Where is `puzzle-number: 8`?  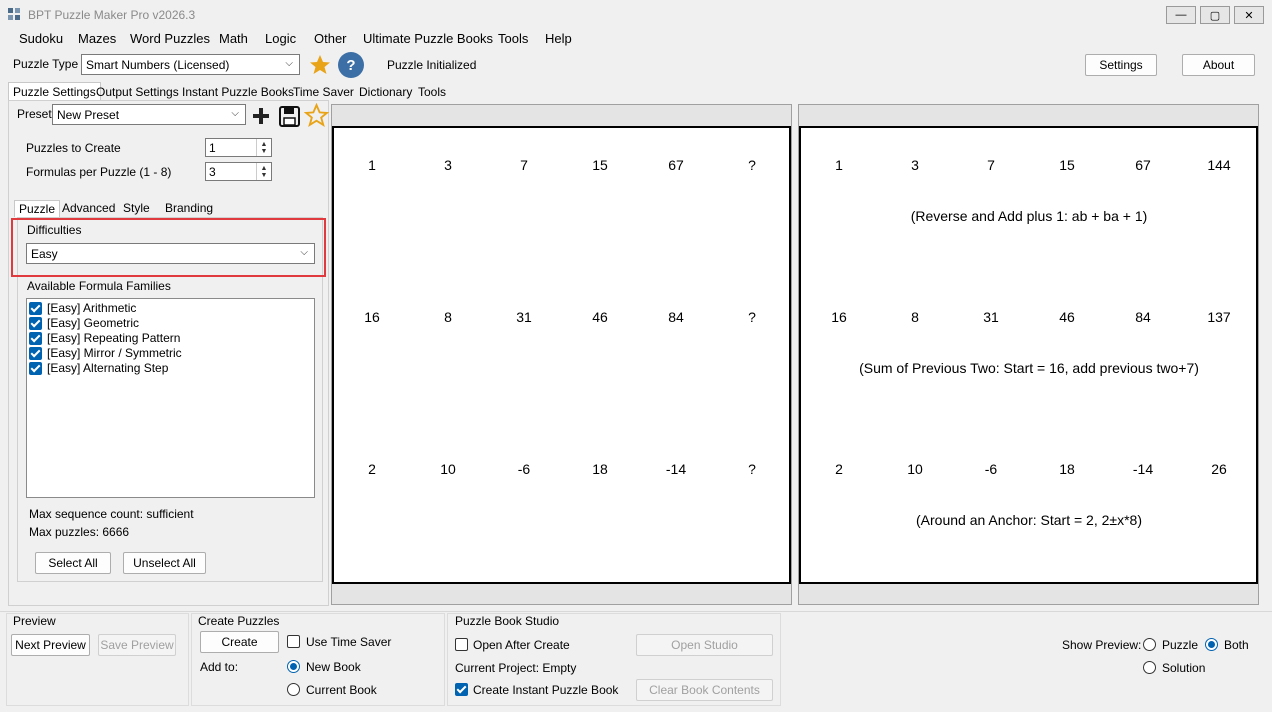 puzzle-number: 8 is located at coordinates (448, 317).